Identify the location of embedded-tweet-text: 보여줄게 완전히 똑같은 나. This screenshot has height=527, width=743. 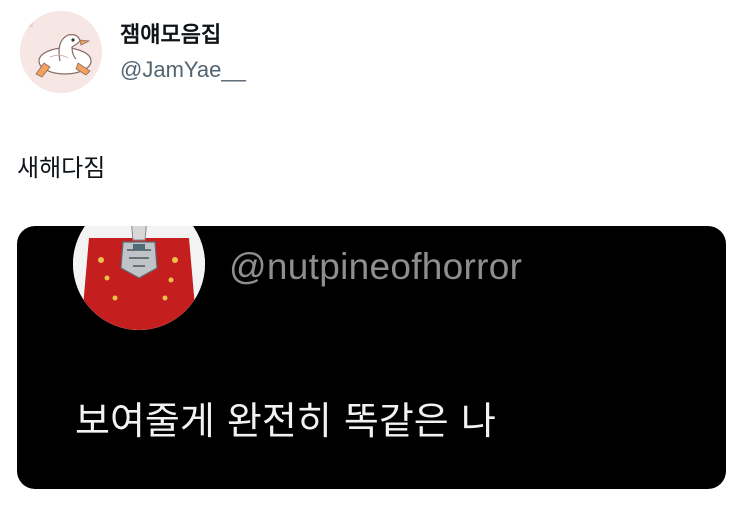
(285, 421).